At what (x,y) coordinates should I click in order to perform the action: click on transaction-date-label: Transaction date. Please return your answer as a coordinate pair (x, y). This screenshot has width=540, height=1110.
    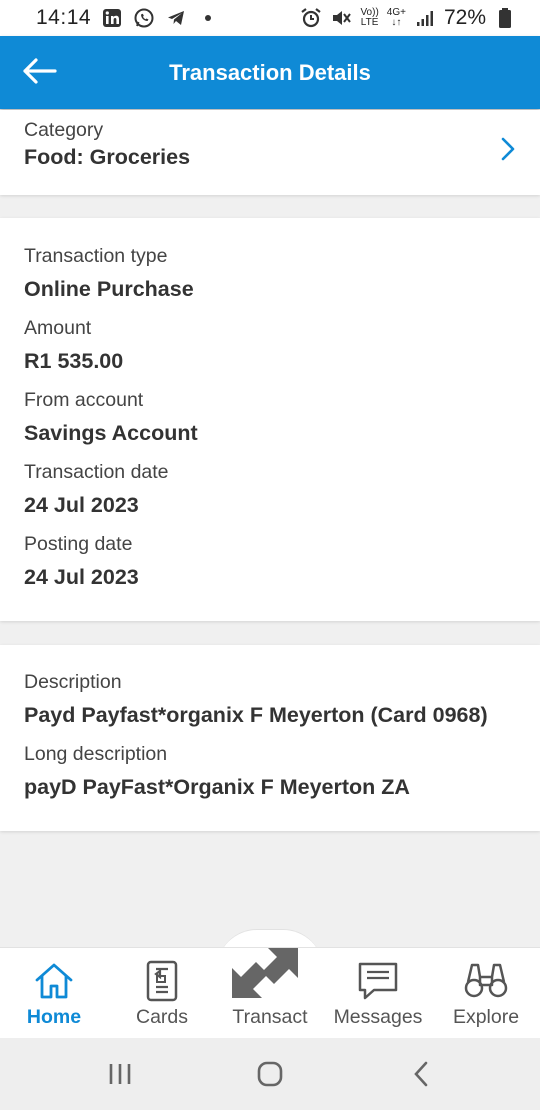
    Looking at the image, I should click on (96, 472).